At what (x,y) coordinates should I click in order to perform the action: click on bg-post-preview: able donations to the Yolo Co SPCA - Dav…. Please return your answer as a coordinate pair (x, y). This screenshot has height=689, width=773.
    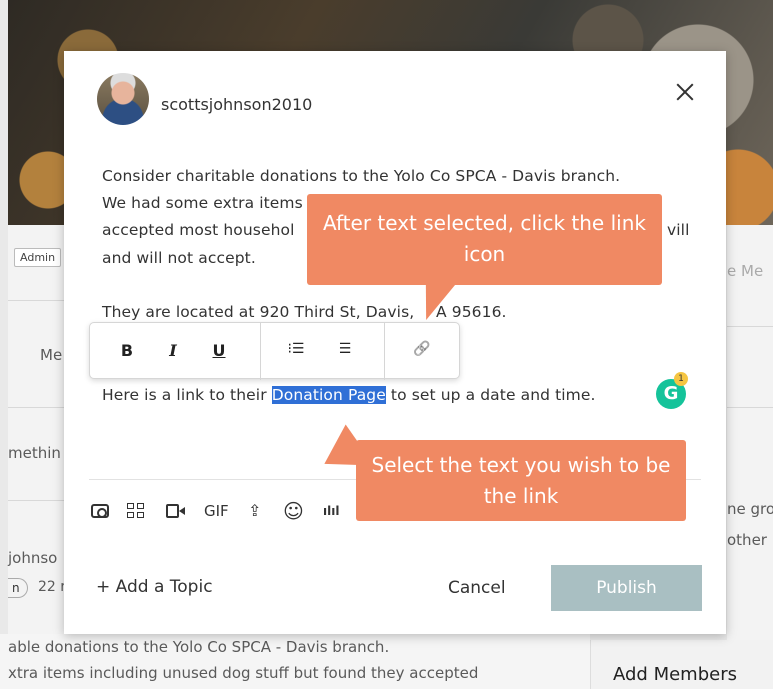
    Looking at the image, I should click on (295, 661).